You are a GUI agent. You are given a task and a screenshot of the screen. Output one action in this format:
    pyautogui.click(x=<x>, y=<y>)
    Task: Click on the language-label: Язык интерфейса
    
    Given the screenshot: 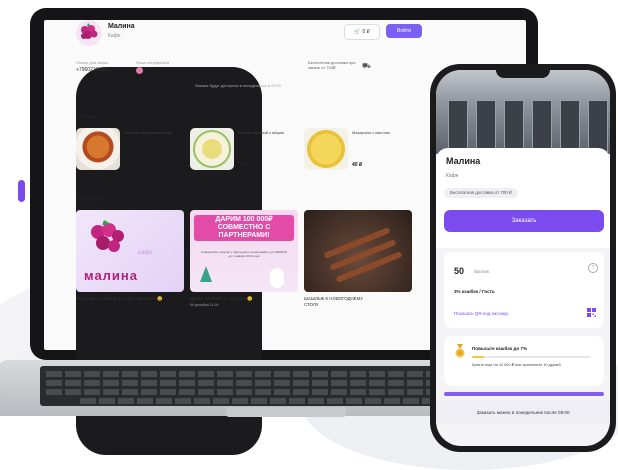 What is the action you would take?
    pyautogui.click(x=153, y=62)
    